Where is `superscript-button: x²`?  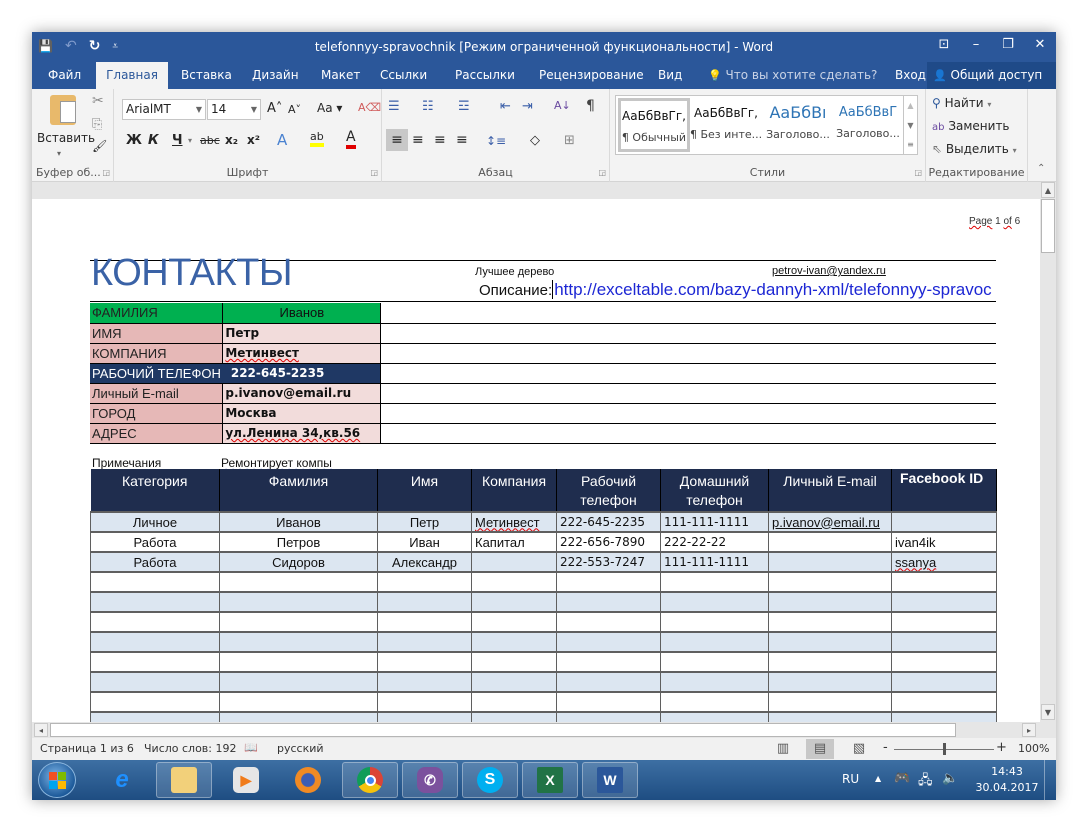 superscript-button: x² is located at coordinates (253, 140).